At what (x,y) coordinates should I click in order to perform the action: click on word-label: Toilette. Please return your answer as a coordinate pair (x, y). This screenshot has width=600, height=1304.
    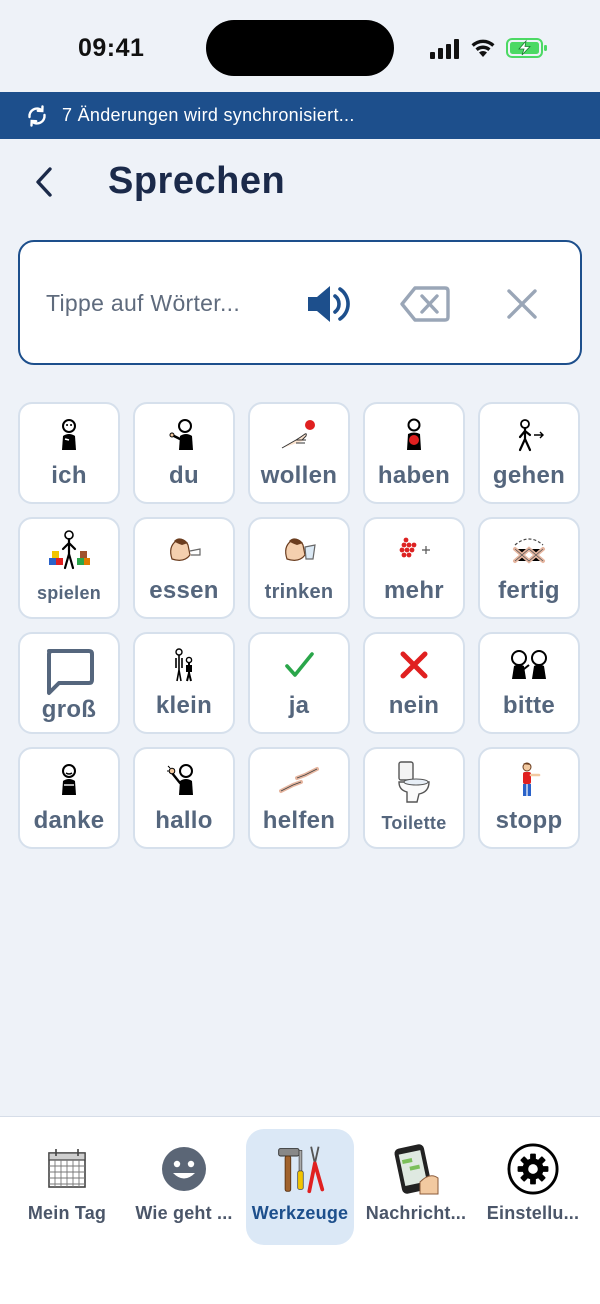
    Looking at the image, I should click on (414, 823).